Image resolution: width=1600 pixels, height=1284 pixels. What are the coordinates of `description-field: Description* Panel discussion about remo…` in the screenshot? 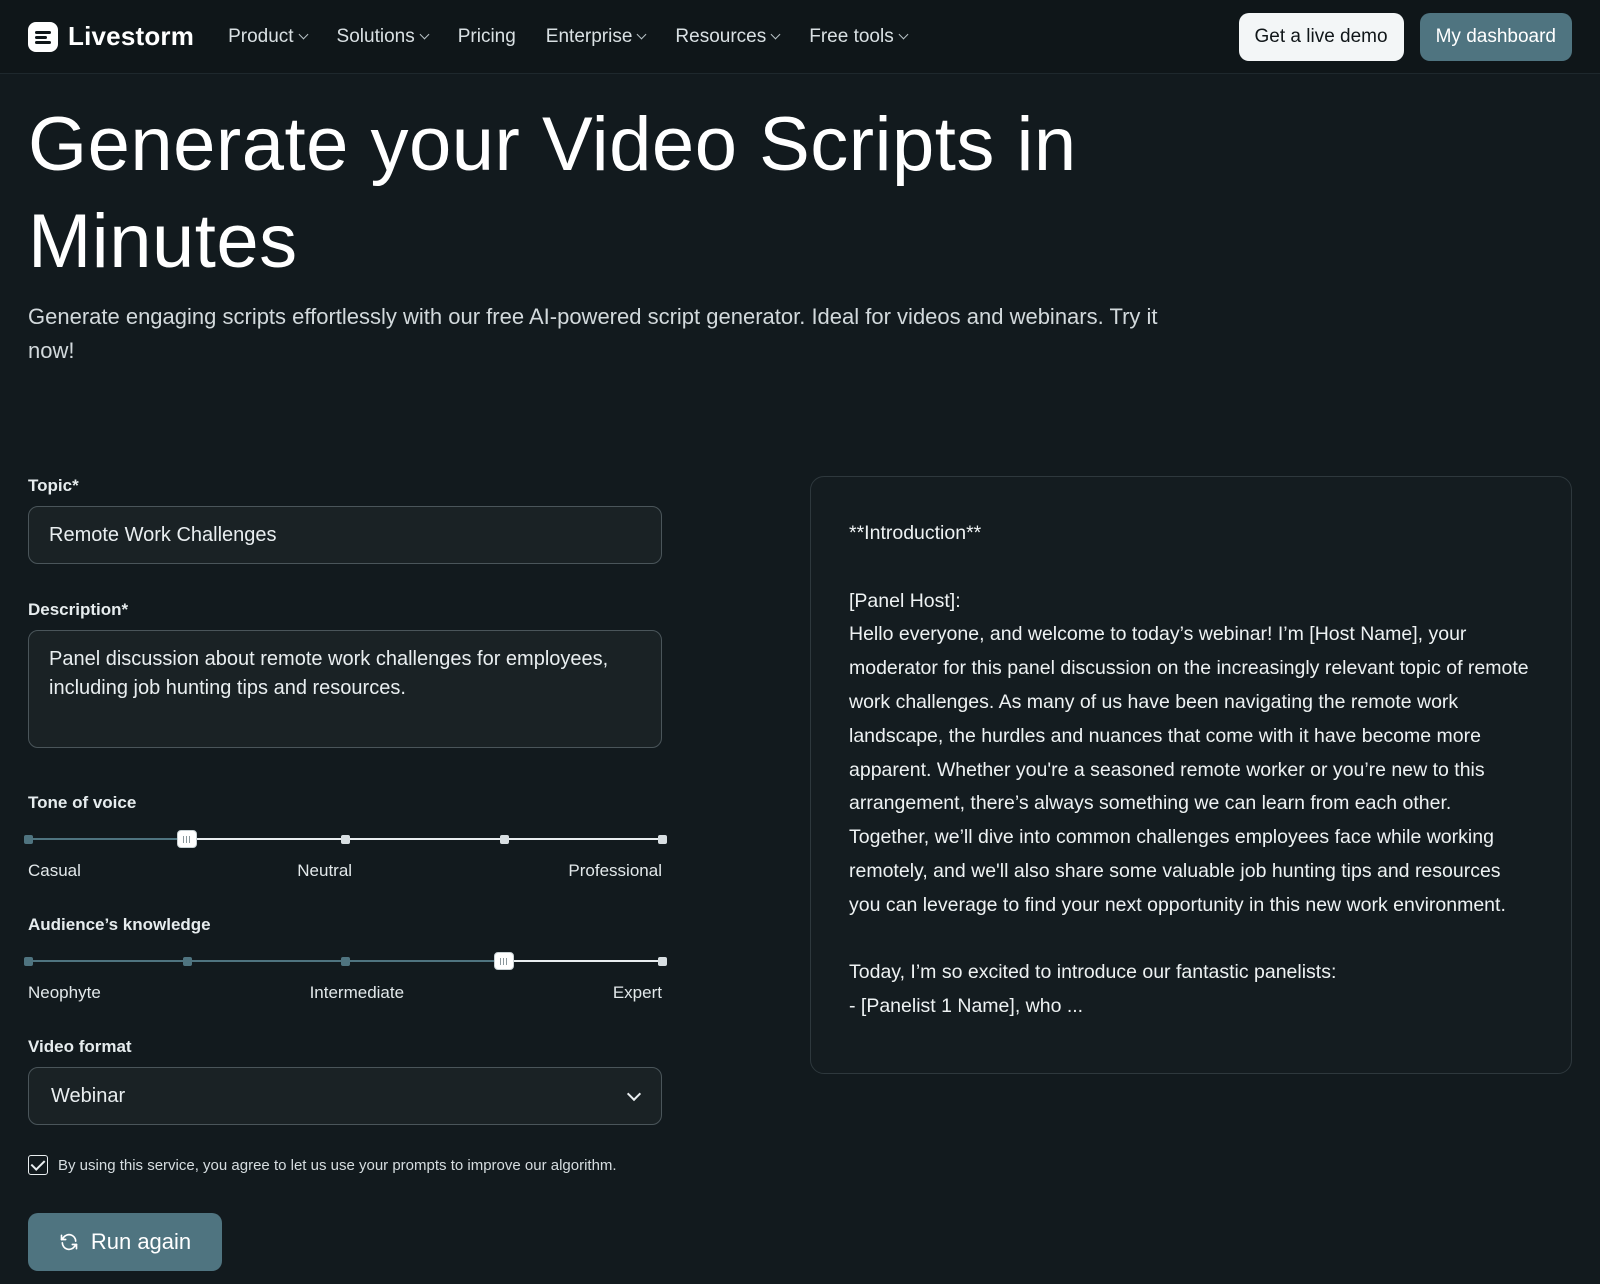 It's located at (345, 676).